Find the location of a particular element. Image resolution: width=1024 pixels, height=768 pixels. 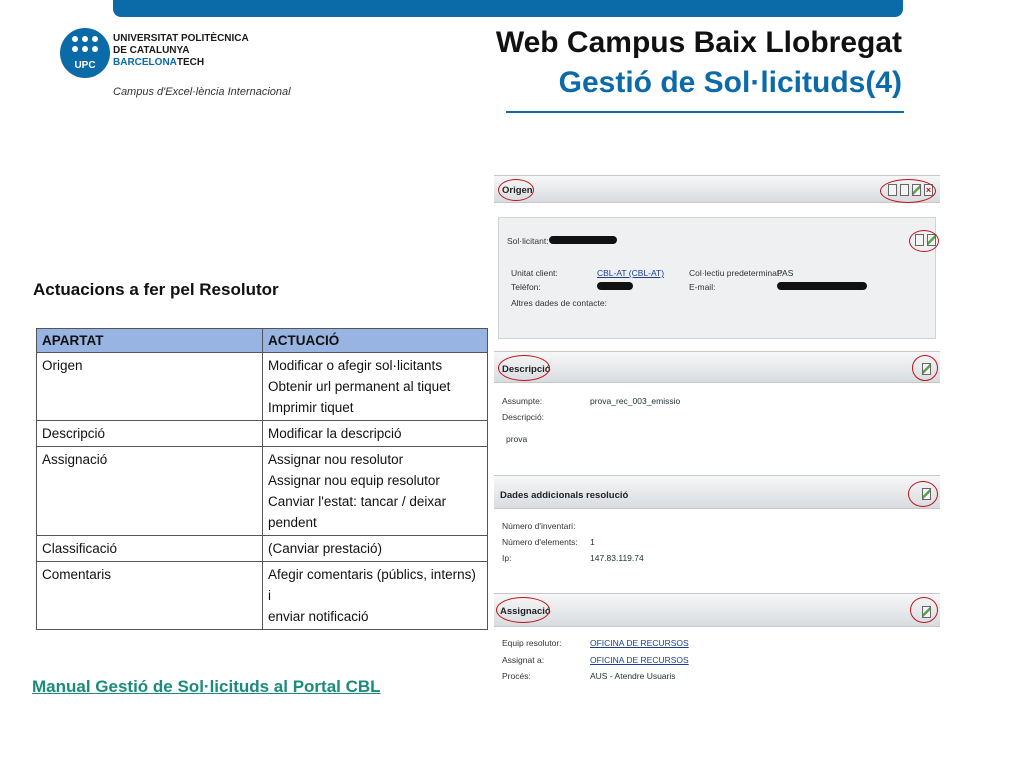

cell-actuacio: (Canviar prestació) is located at coordinates (375, 548).